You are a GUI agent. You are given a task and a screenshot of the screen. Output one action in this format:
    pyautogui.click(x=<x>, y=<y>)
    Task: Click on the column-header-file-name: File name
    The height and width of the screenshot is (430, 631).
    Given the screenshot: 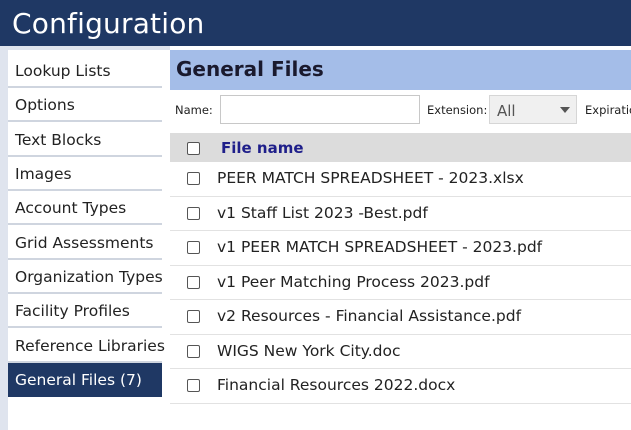 What is the action you would take?
    pyautogui.click(x=262, y=148)
    